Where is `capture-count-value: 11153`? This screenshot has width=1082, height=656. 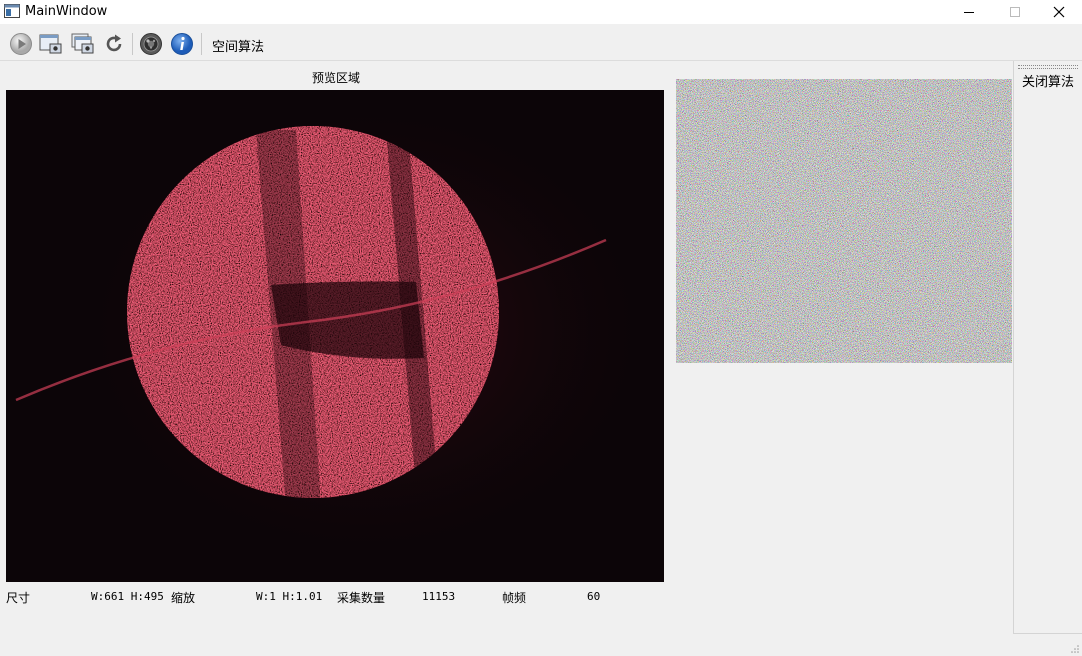
capture-count-value: 11153 is located at coordinates (439, 596).